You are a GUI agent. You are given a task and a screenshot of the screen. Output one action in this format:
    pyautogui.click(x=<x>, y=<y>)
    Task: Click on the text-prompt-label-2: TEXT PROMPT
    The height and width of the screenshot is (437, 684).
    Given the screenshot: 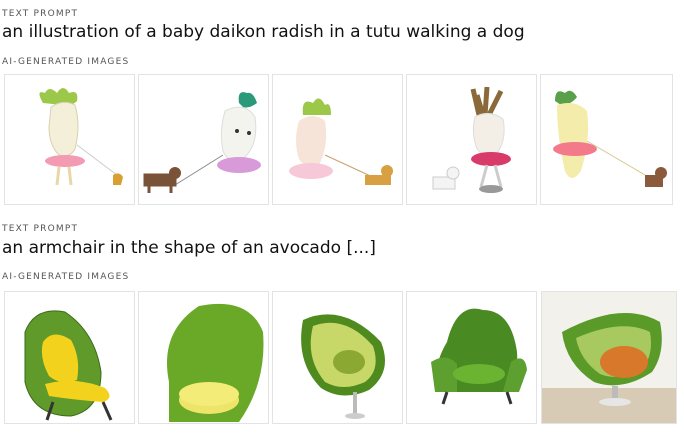 What is the action you would take?
    pyautogui.click(x=40, y=229)
    